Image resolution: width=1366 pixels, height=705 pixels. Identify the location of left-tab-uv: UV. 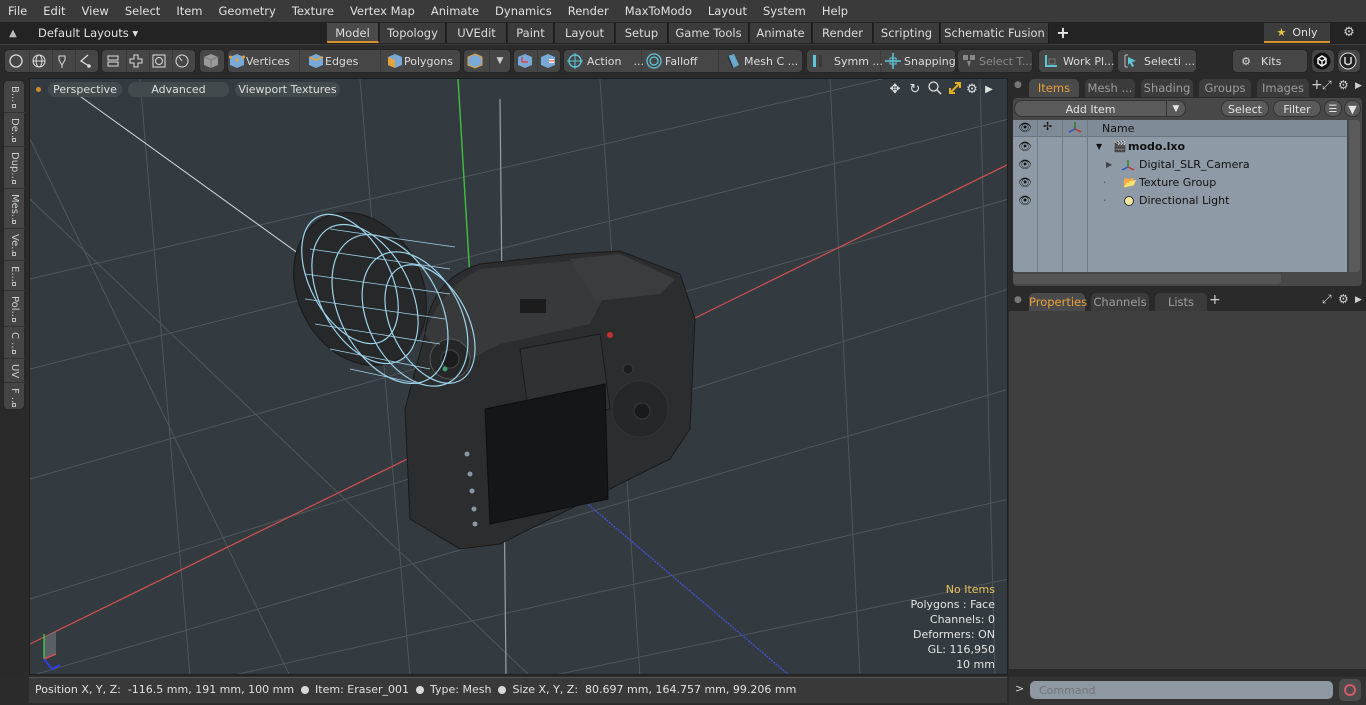
(15, 371).